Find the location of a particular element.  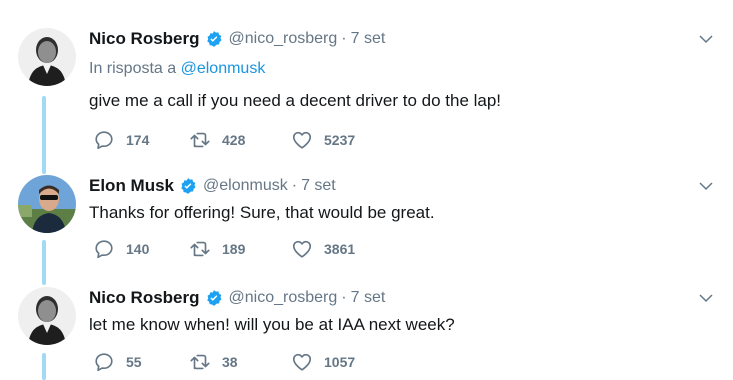

like-count: 3861 is located at coordinates (340, 249).